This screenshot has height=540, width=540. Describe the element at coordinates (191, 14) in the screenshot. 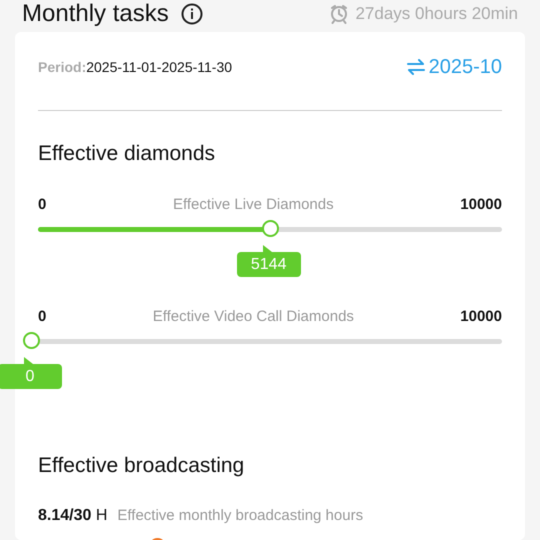

I see `info-icon` at that location.